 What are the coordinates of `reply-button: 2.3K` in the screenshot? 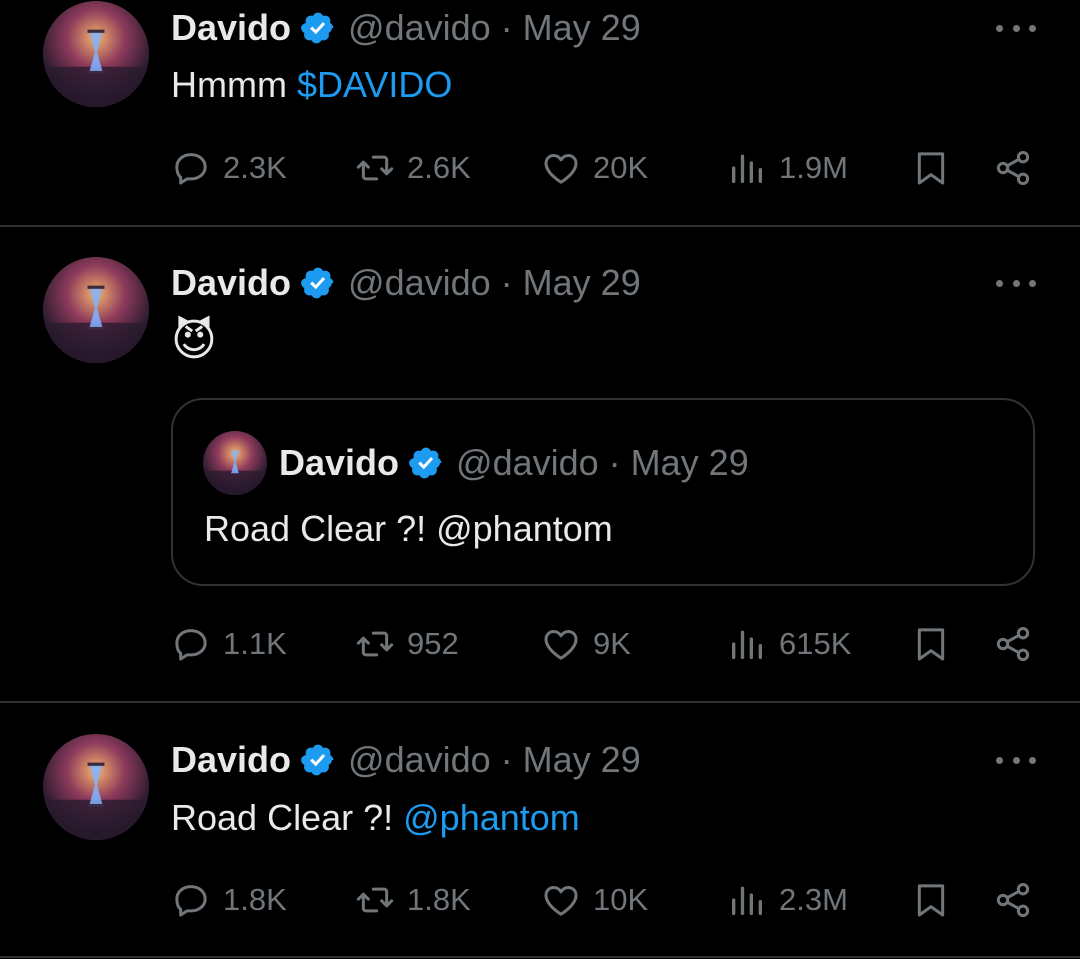 It's located at (229, 168).